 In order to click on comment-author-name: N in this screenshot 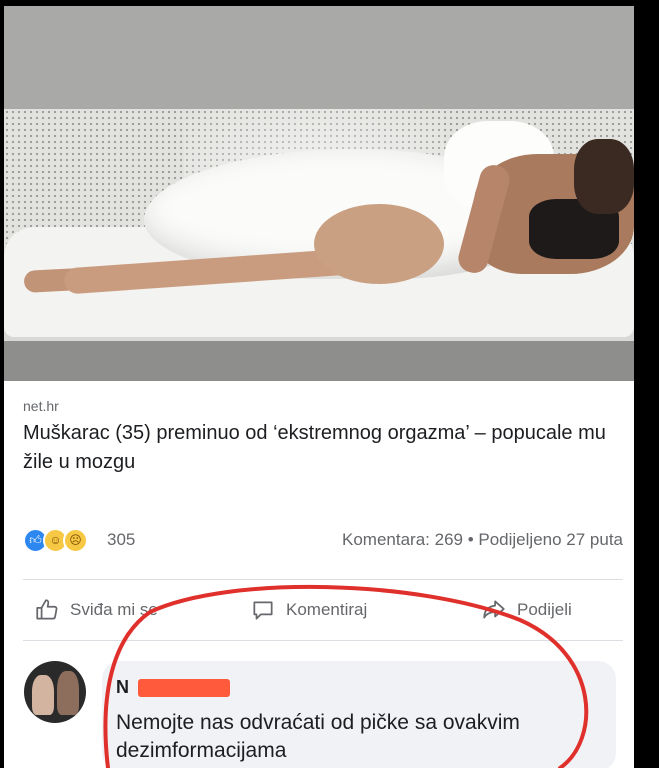, I will do `click(122, 687)`.